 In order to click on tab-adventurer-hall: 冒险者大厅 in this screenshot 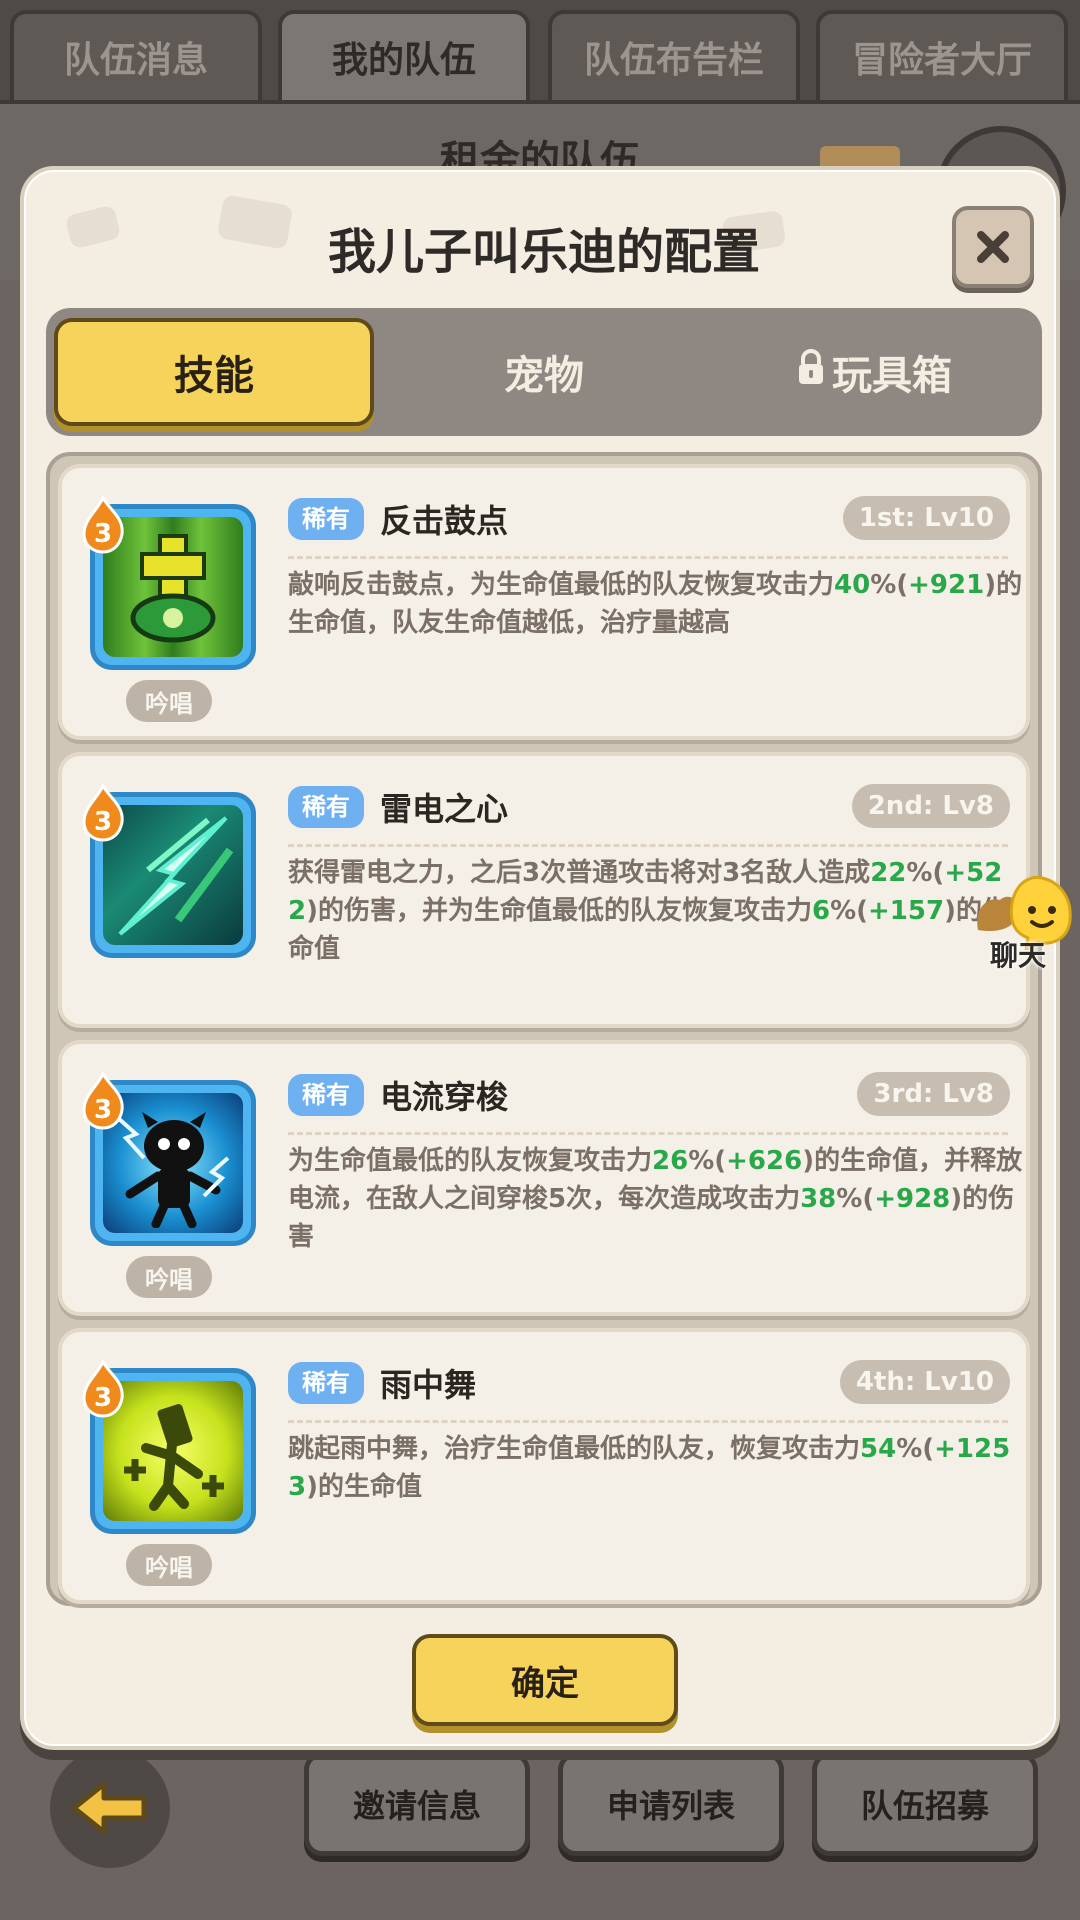, I will do `click(942, 55)`.